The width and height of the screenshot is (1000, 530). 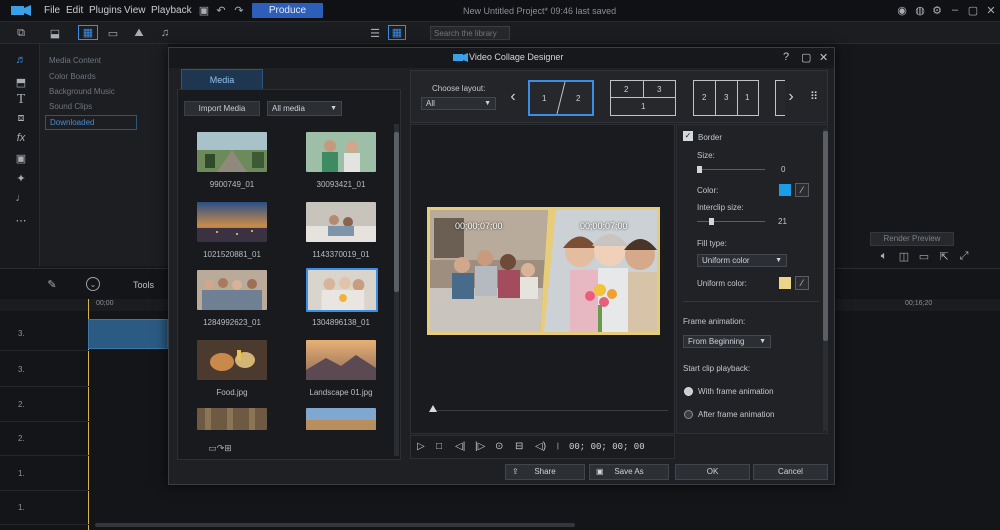 I want to click on menu-file: File, so click(x=52, y=10).